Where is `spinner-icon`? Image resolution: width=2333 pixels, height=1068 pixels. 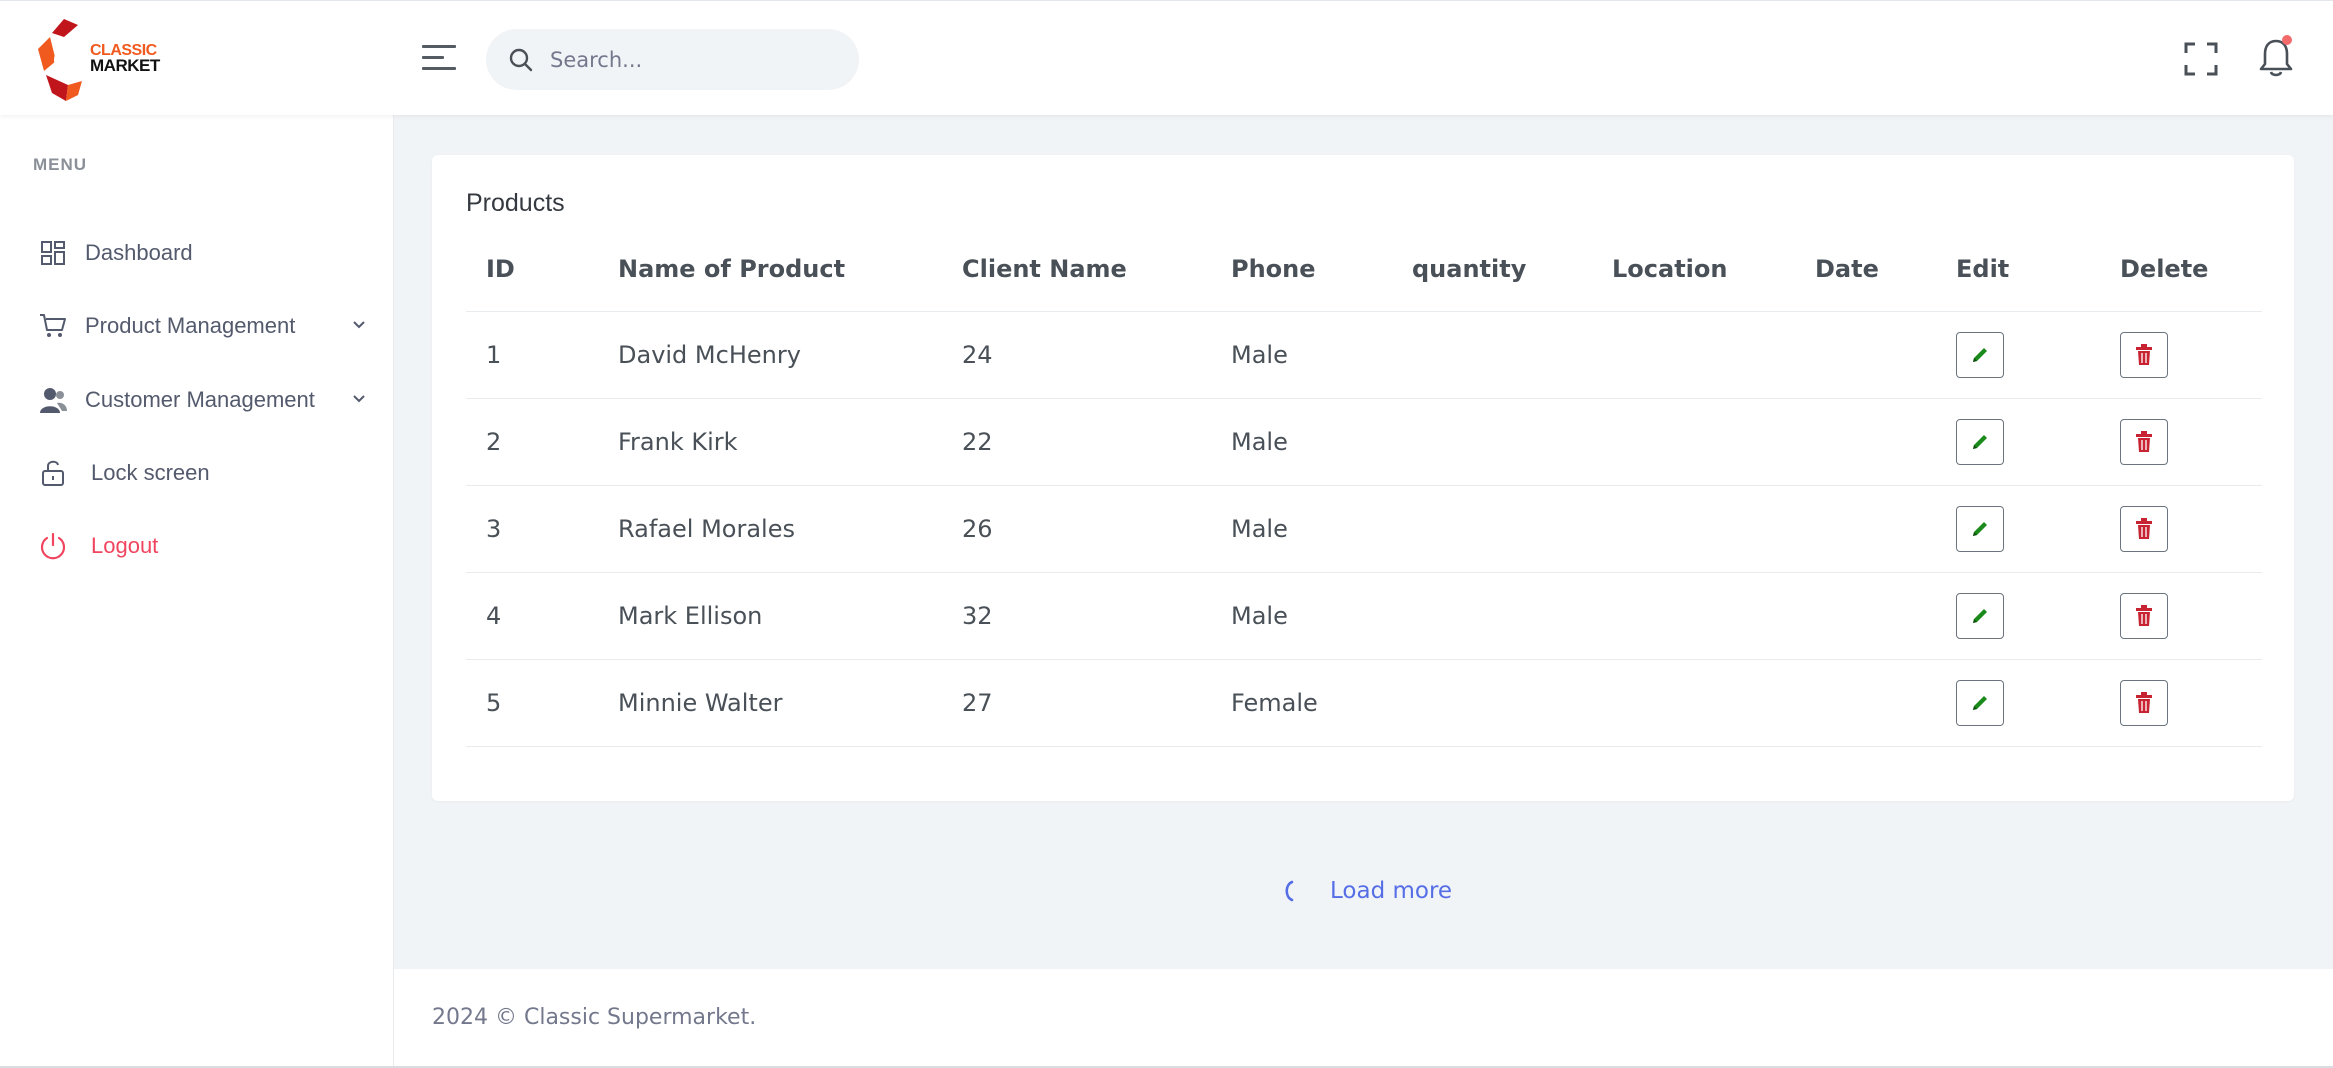 spinner-icon is located at coordinates (1289, 891).